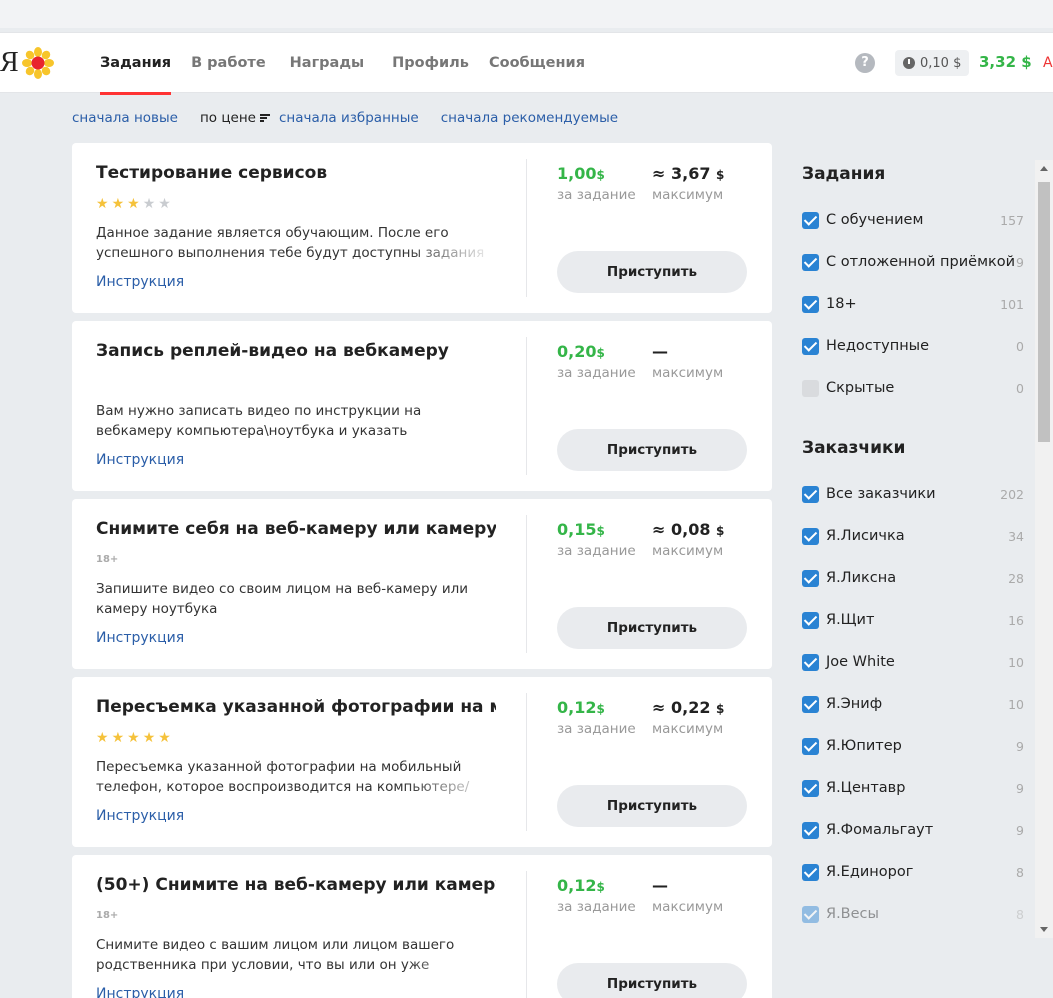 This screenshot has height=998, width=1053. What do you see at coordinates (878, 346) in the screenshot?
I see `filter-label: Недоступные` at bounding box center [878, 346].